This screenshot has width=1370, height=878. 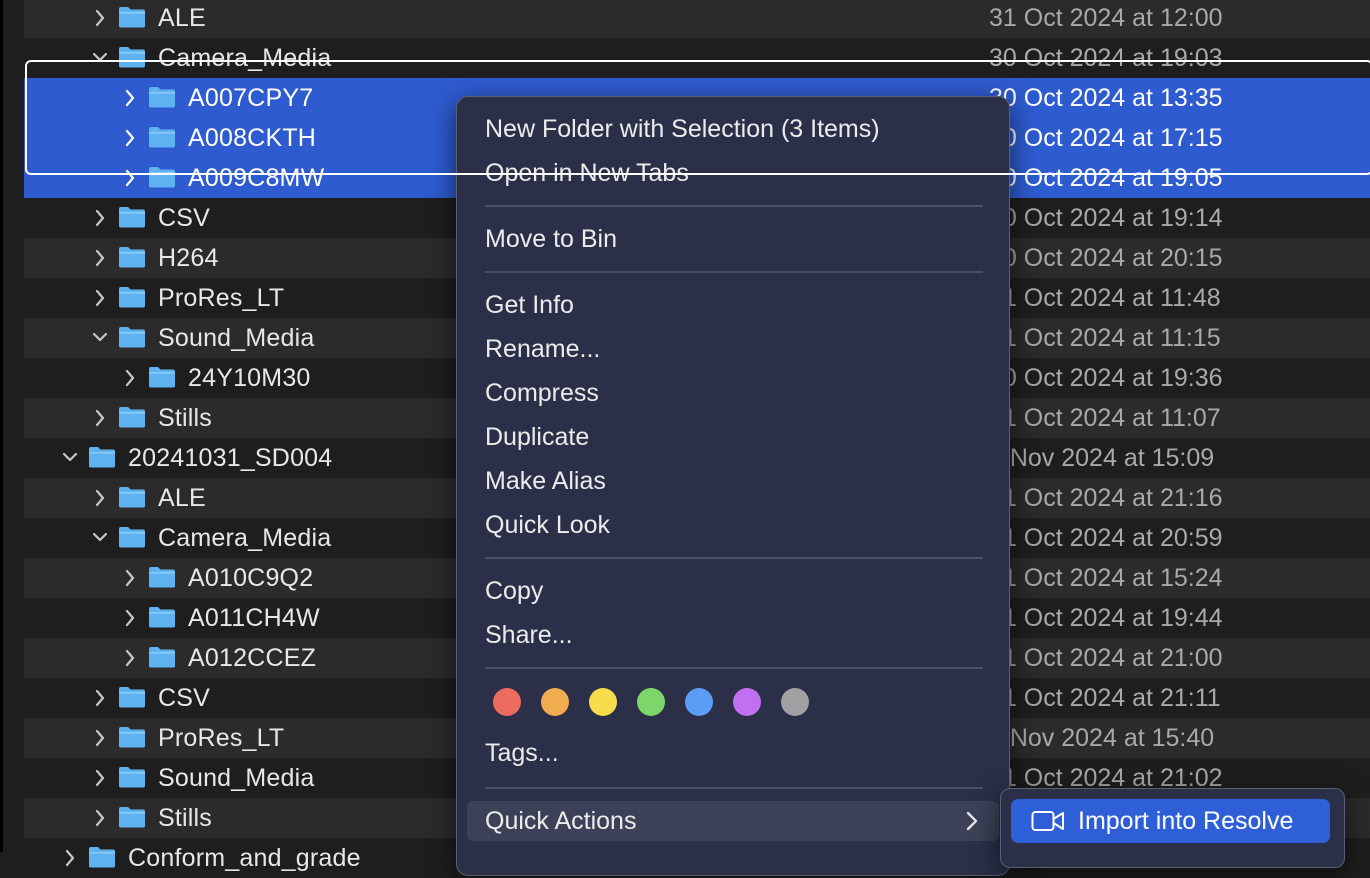 I want to click on folder-name: A009C8MW, so click(x=256, y=178).